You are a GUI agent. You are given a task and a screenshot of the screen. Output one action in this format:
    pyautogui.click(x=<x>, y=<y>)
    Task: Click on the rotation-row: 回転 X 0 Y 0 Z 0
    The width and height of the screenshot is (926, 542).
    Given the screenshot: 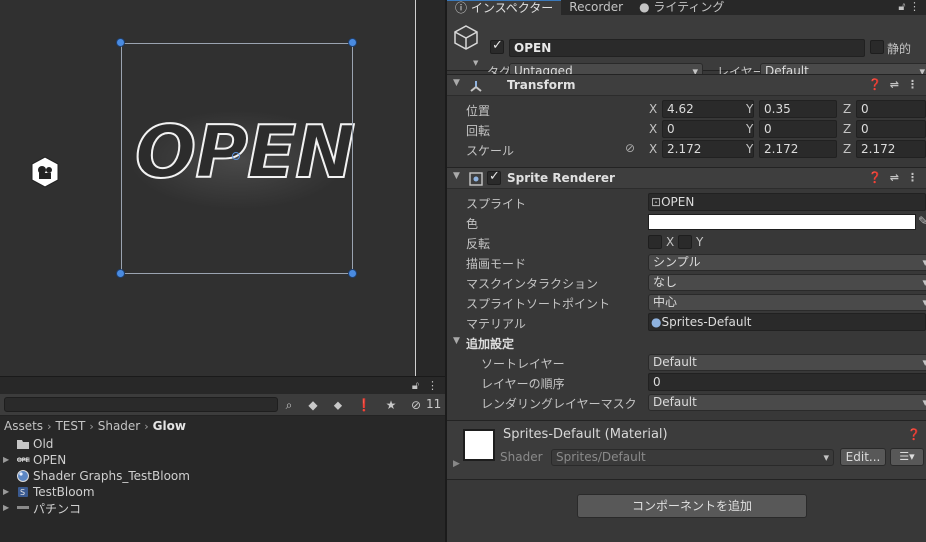 What is the action you would take?
    pyautogui.click(x=686, y=130)
    